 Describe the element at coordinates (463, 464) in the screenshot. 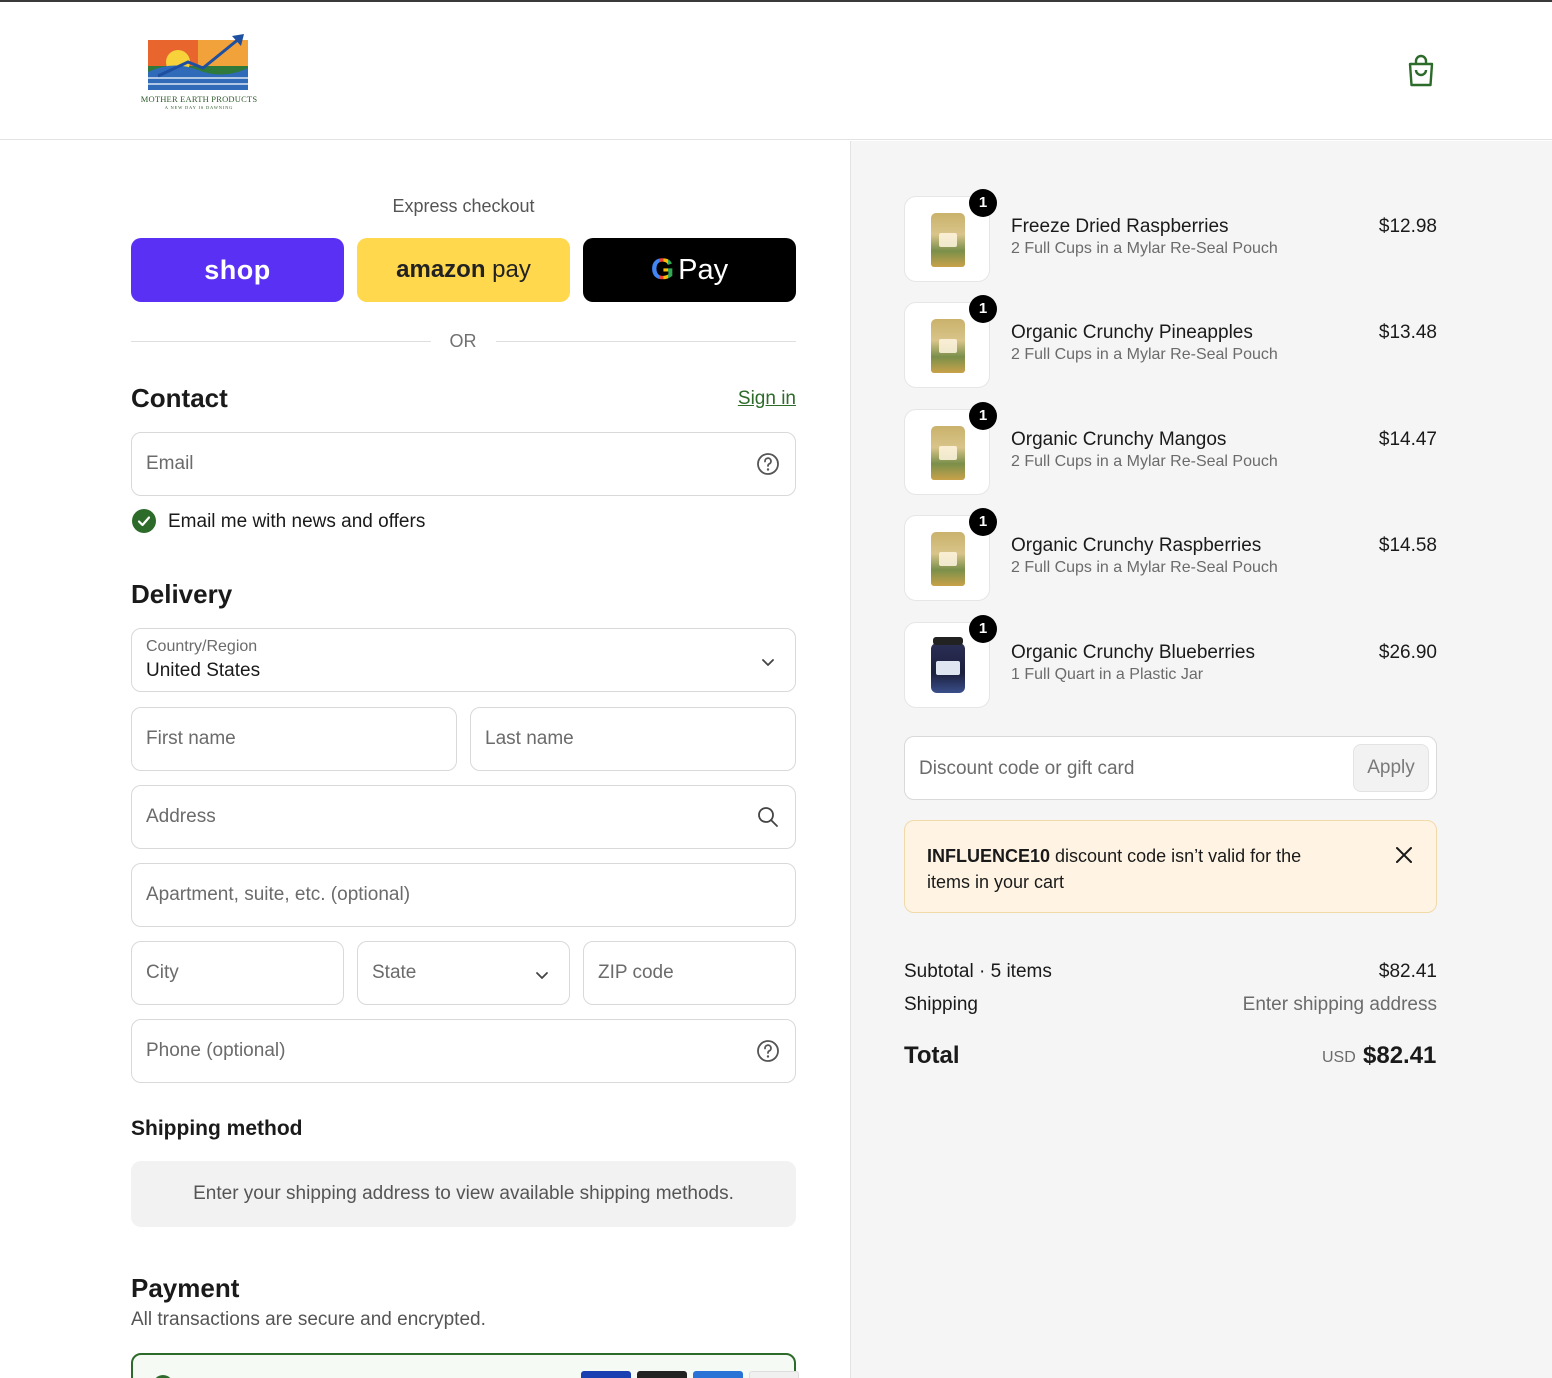

I see `email-field: Email` at that location.